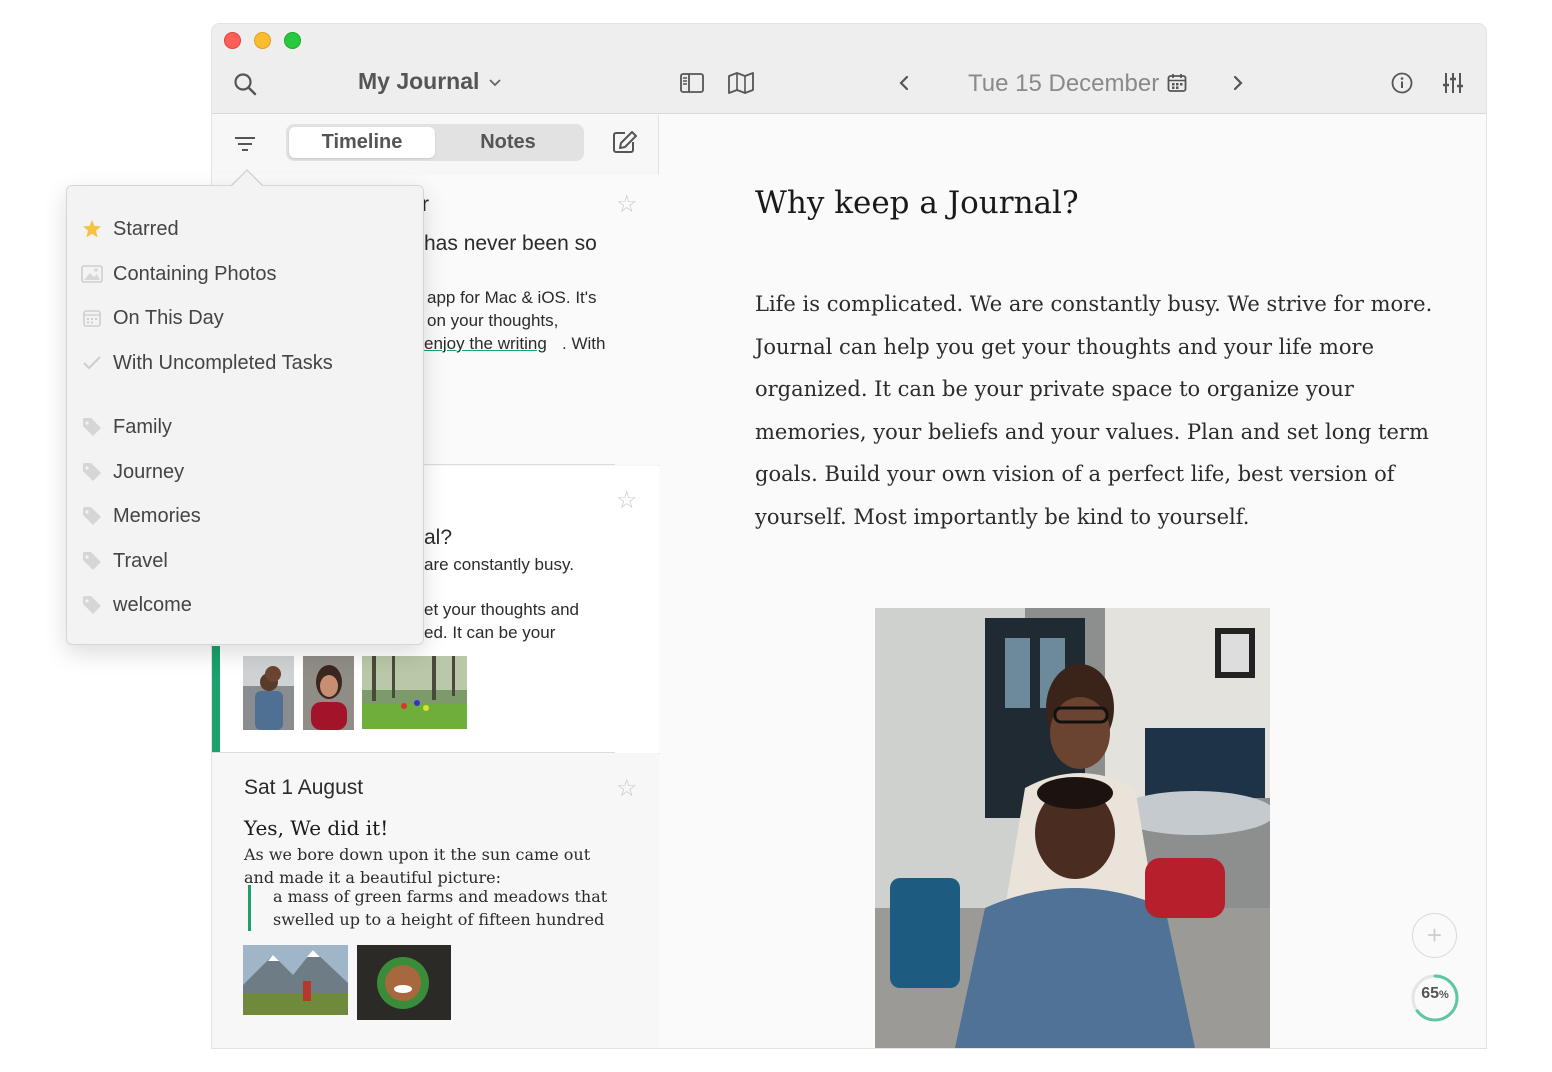  Describe the element at coordinates (223, 362) in the screenshot. I see `filter-label: With Uncompleted Tasks` at that location.